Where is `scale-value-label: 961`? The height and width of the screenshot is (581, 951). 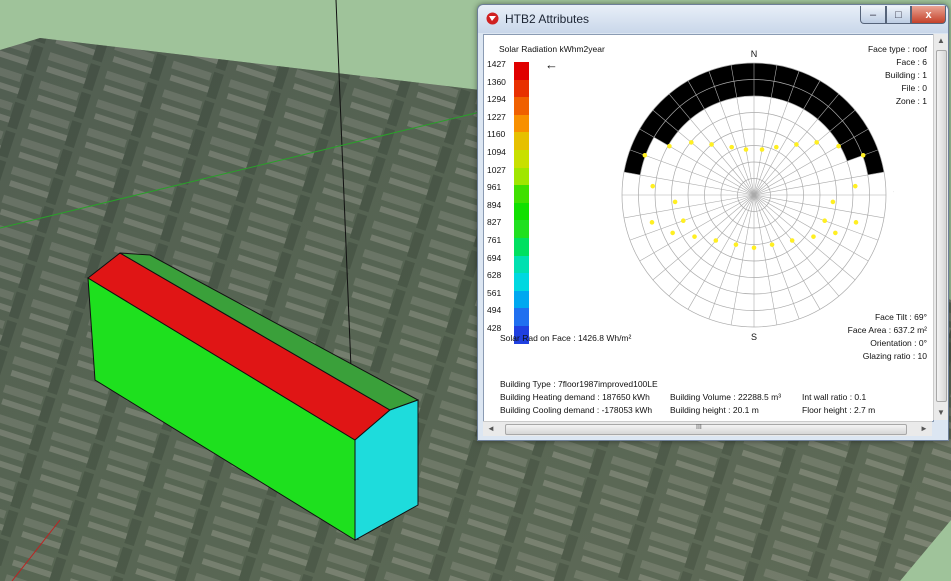
scale-value-label: 961 is located at coordinates (494, 187).